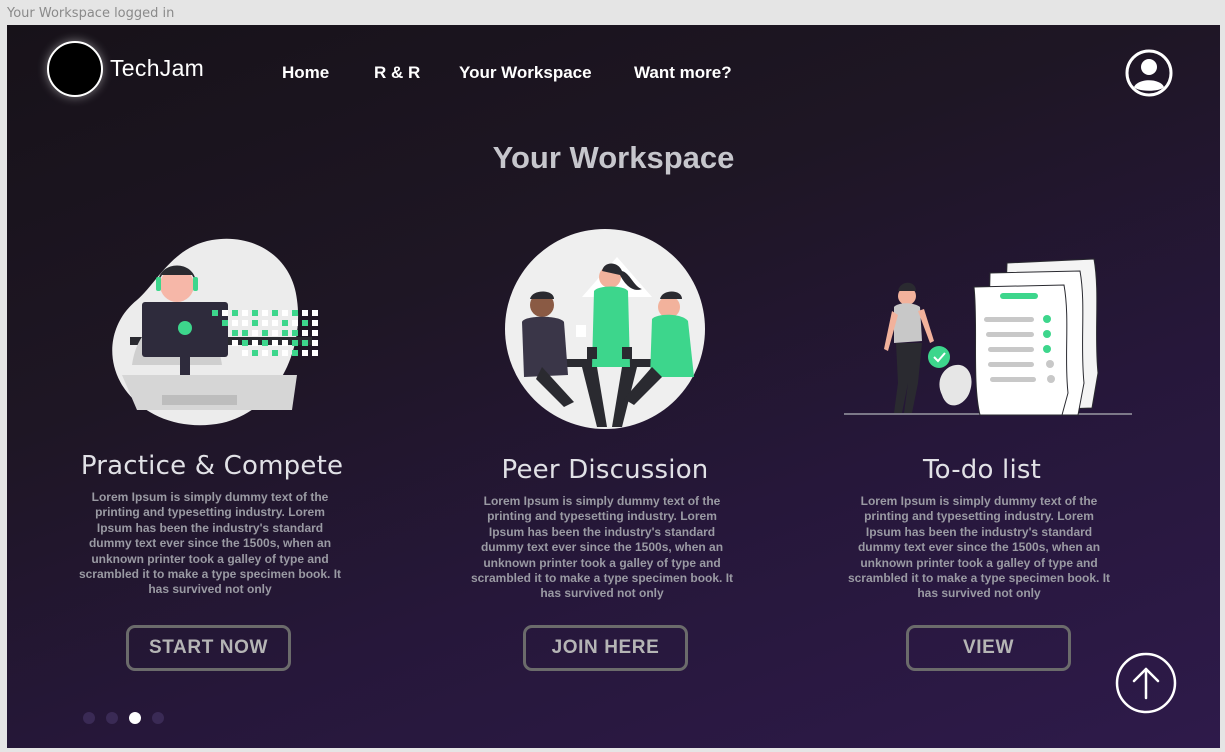 This screenshot has width=1225, height=752. Describe the element at coordinates (1146, 683) in the screenshot. I see `arrow-up-circle-icon` at that location.